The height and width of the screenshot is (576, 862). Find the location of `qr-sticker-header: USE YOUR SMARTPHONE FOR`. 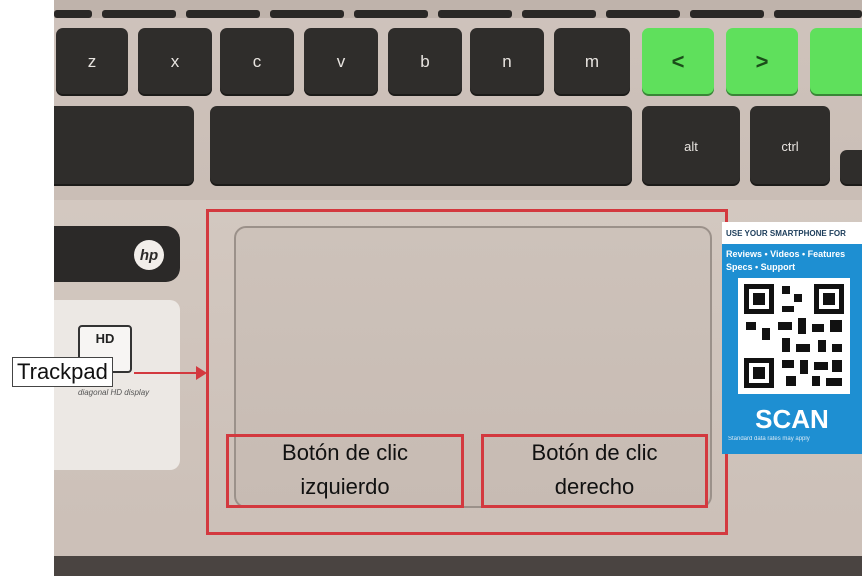

qr-sticker-header: USE YOUR SMARTPHONE FOR is located at coordinates (792, 233).